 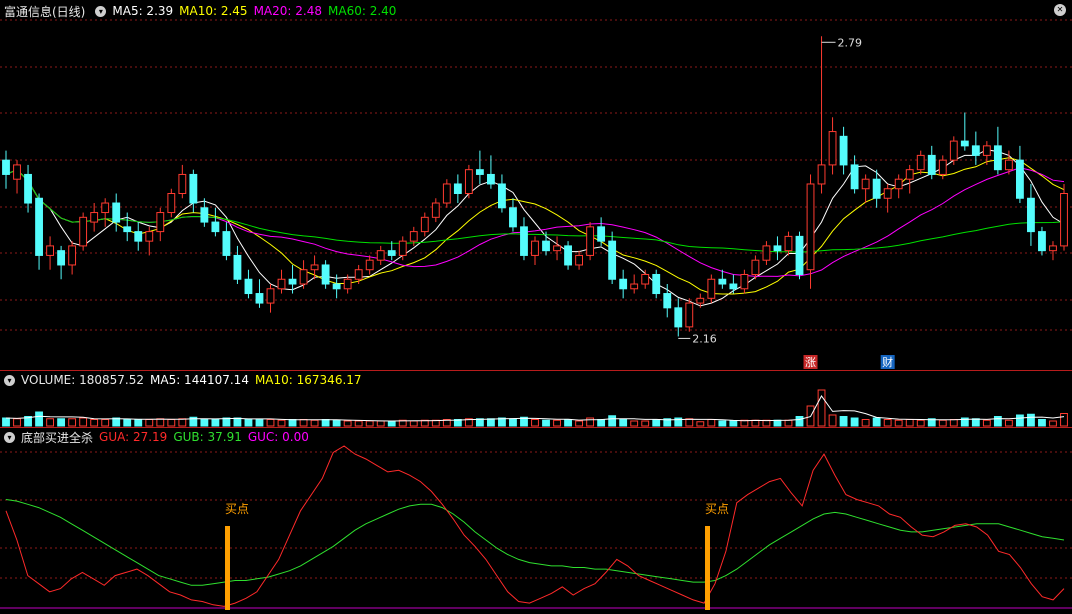 What do you see at coordinates (101, 11) in the screenshot?
I see `dropdown-icon: ▾` at bounding box center [101, 11].